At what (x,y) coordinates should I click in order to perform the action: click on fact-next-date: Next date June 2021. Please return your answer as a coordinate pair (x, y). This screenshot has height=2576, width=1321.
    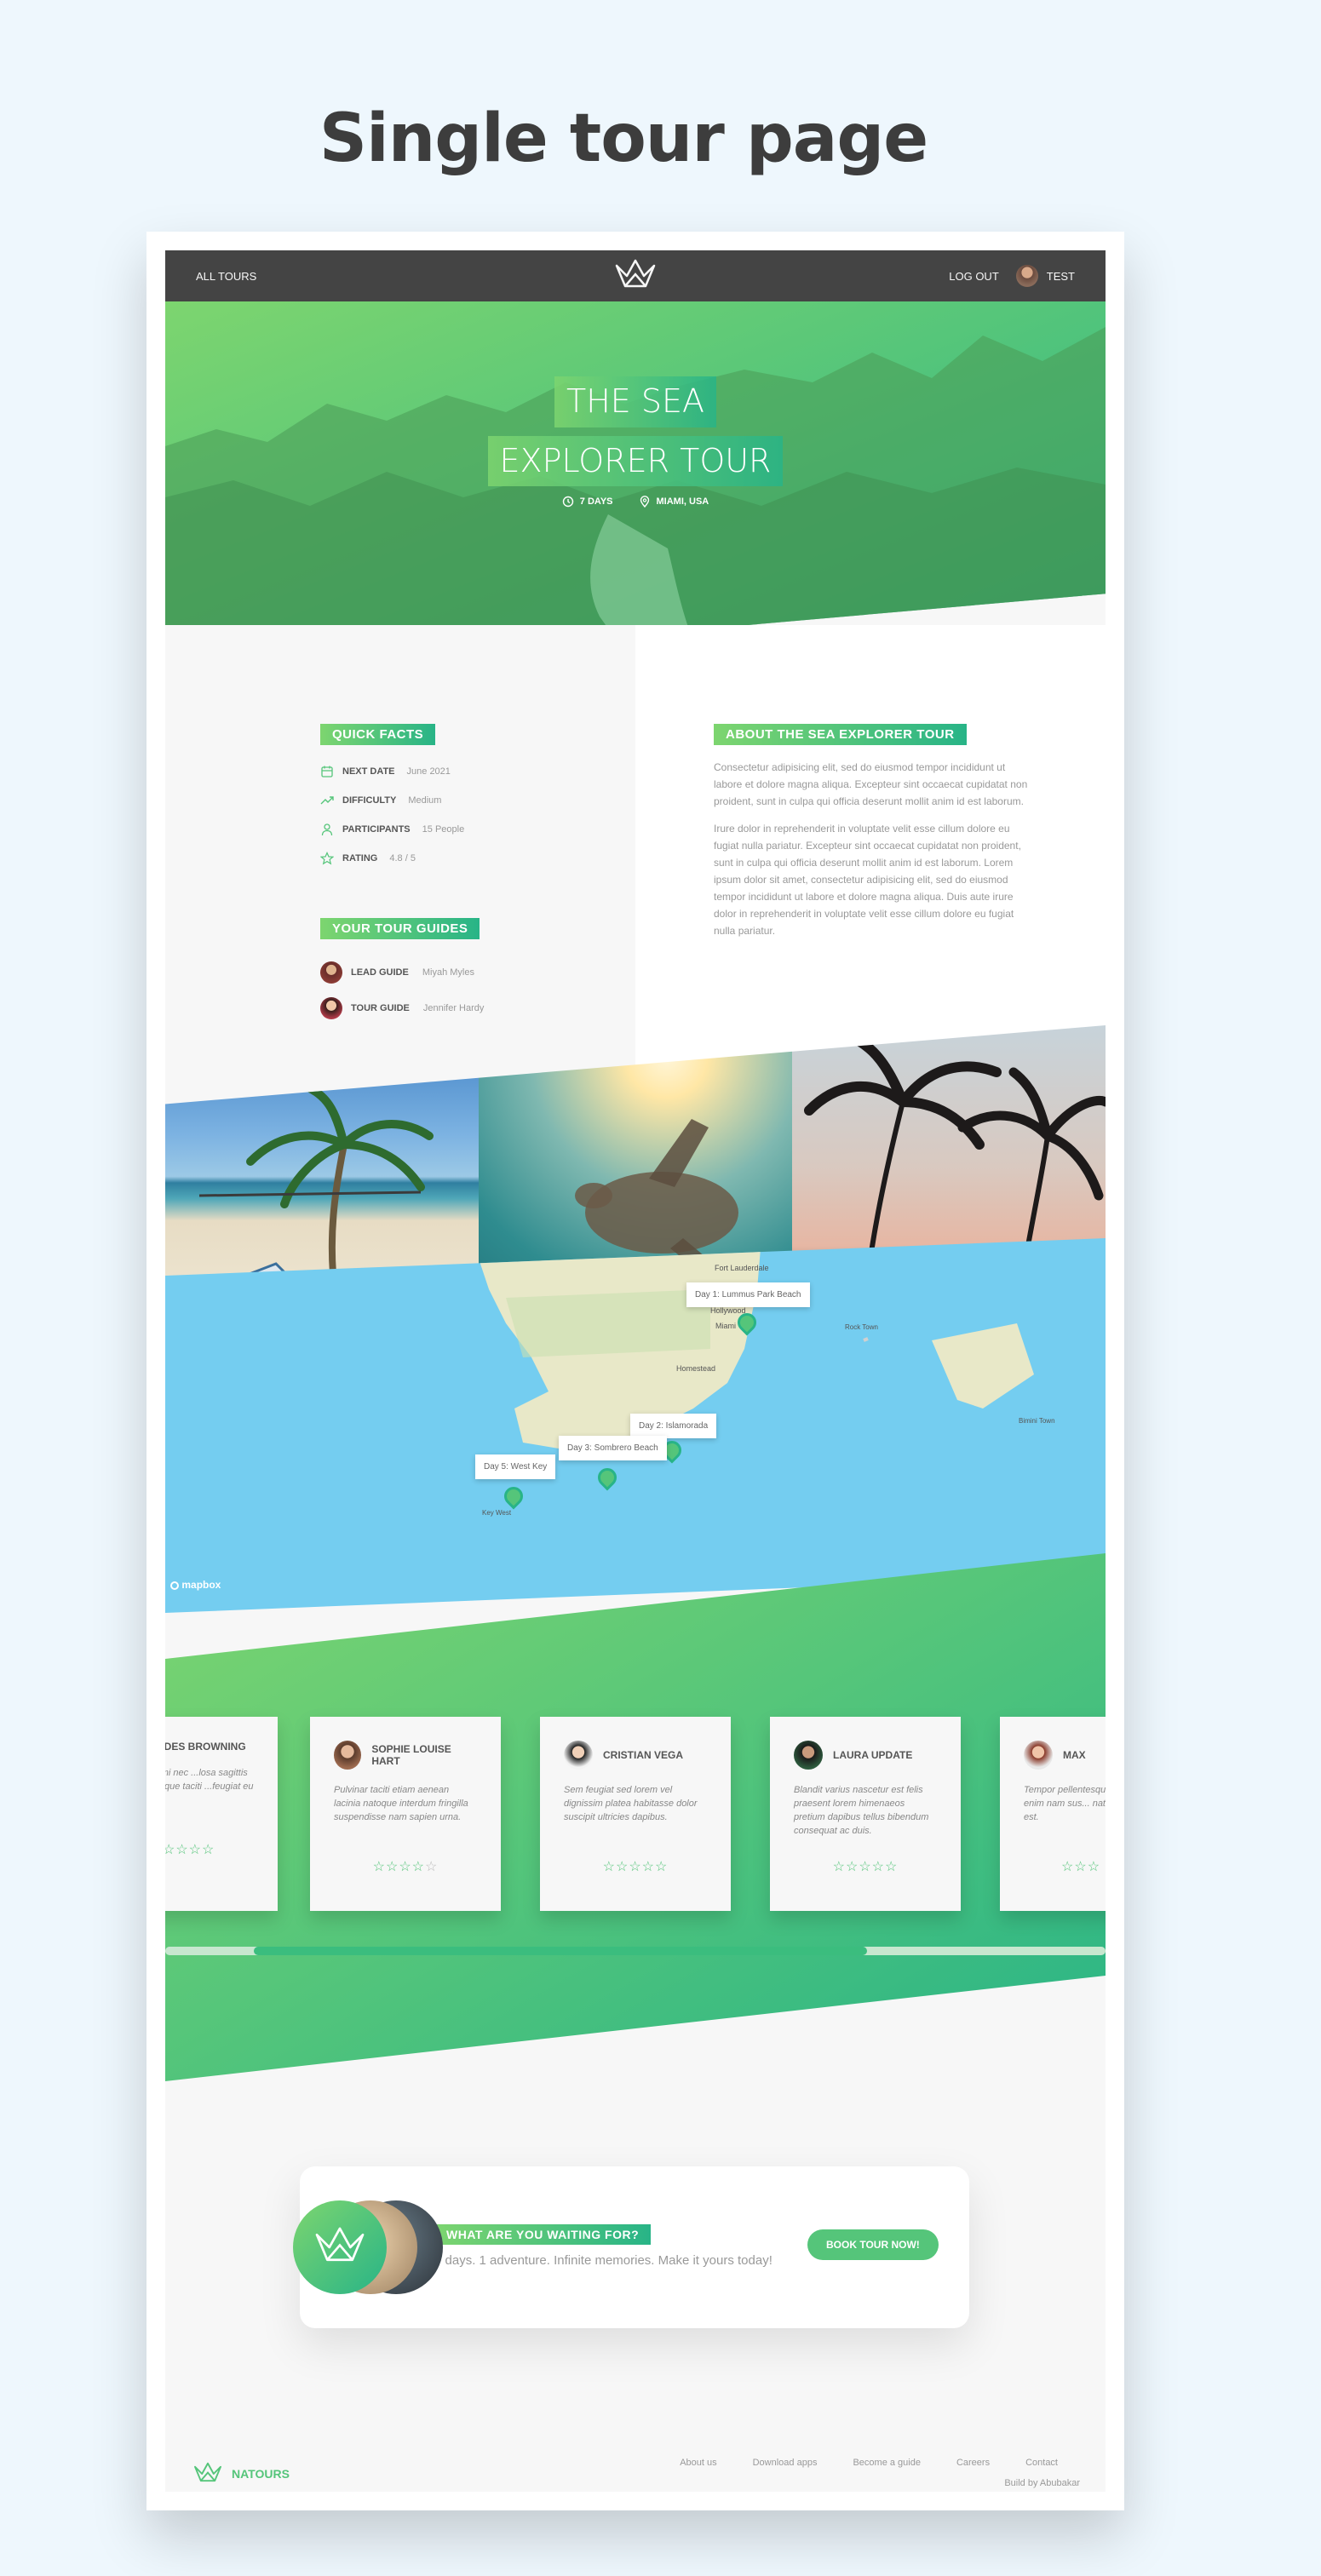
    Looking at the image, I should click on (392, 771).